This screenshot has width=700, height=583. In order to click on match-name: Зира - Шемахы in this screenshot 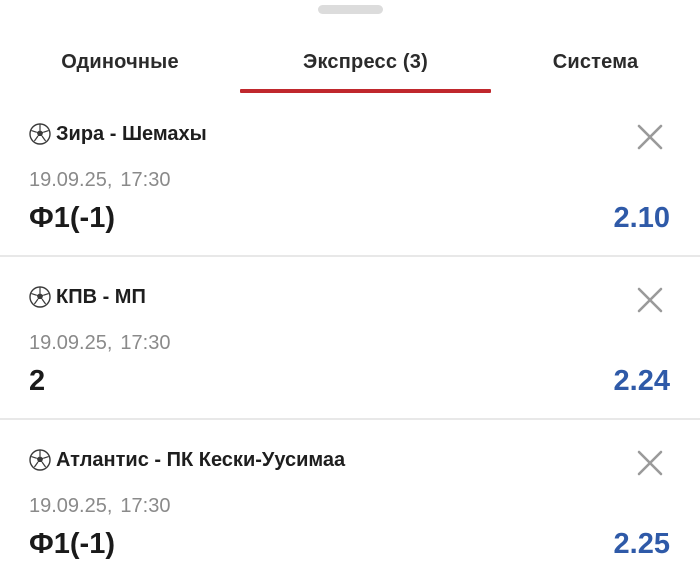, I will do `click(131, 134)`.